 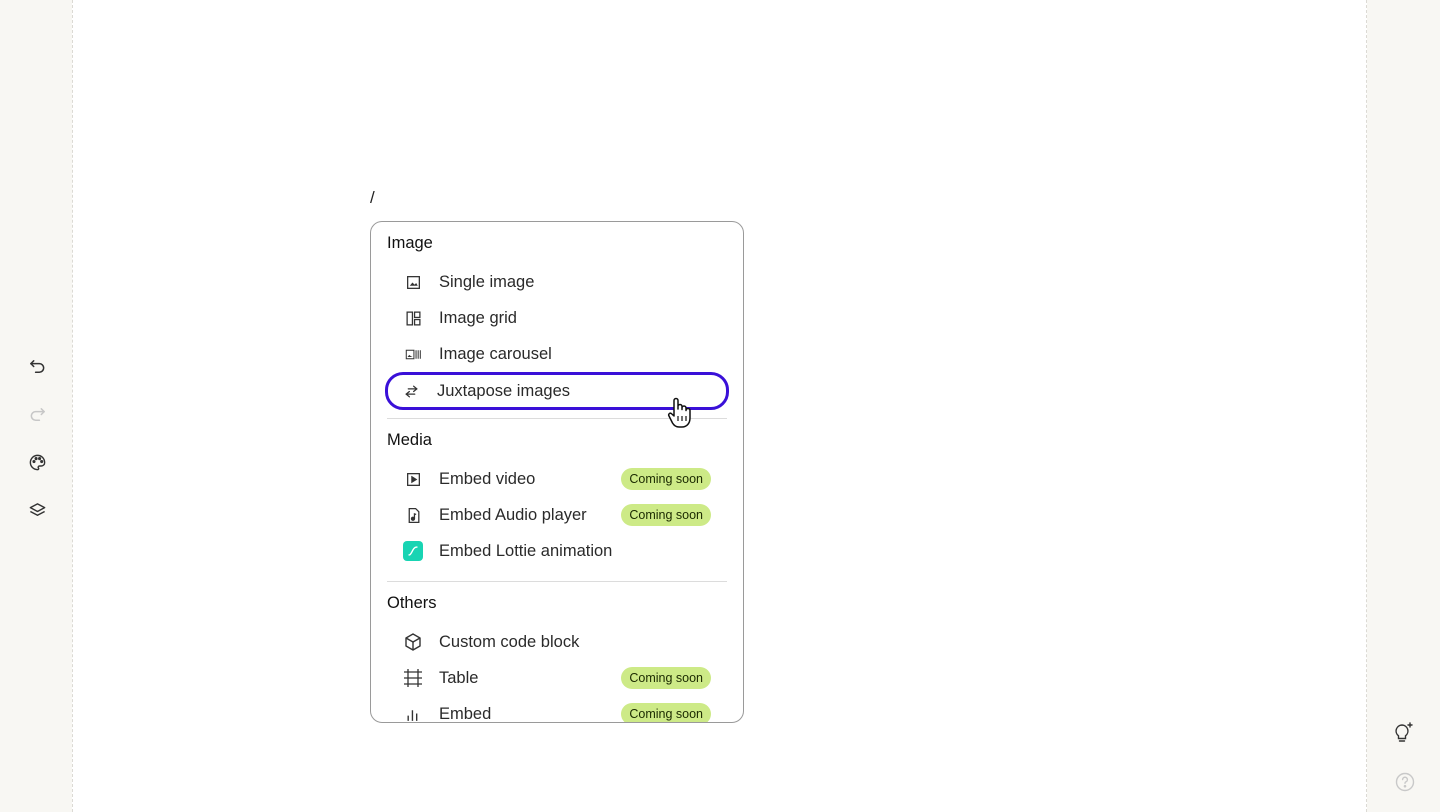 I want to click on help-button, so click(x=1405, y=784).